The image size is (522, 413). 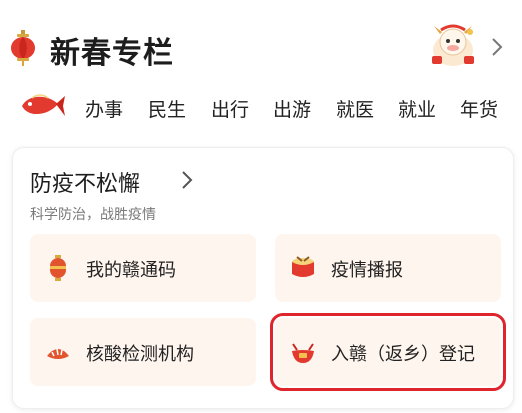 What do you see at coordinates (230, 108) in the screenshot?
I see `category-item: 出行` at bounding box center [230, 108].